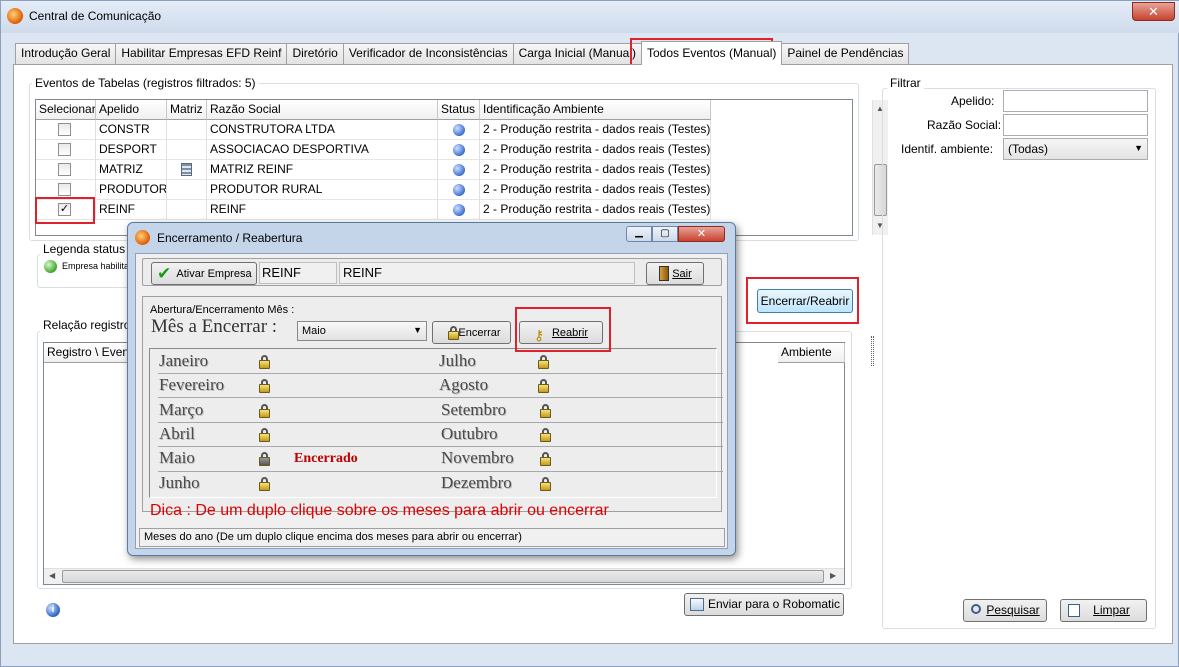 The image size is (1179, 667). What do you see at coordinates (639, 234) in the screenshot?
I see `minimize-button: ▁` at bounding box center [639, 234].